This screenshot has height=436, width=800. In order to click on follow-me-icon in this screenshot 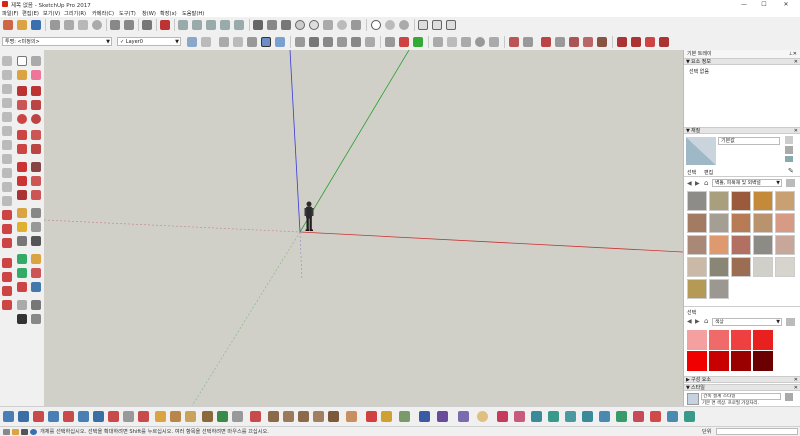, I will do `click(36, 181)`.